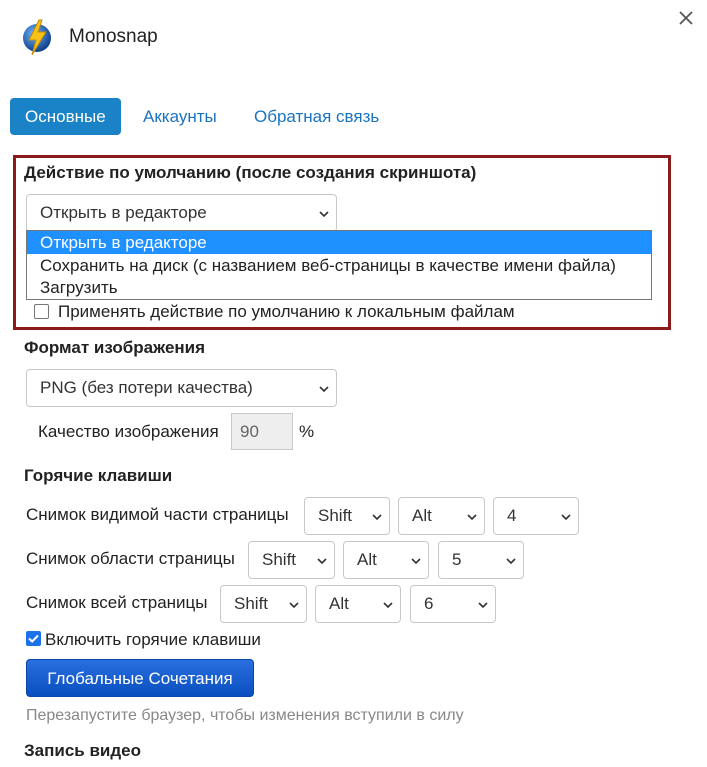  Describe the element at coordinates (157, 514) in the screenshot. I see `hotkey-label-visible: Снимок видимой части страницы` at that location.